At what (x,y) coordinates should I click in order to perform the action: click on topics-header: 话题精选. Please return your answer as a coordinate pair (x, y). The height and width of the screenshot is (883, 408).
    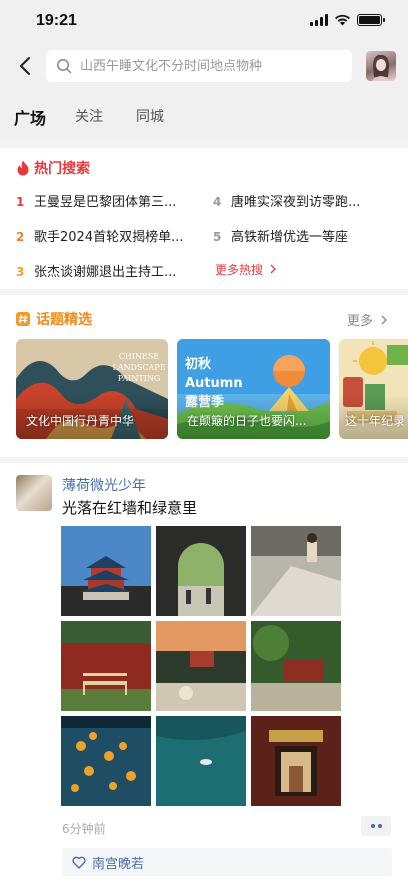
    Looking at the image, I should click on (54, 319).